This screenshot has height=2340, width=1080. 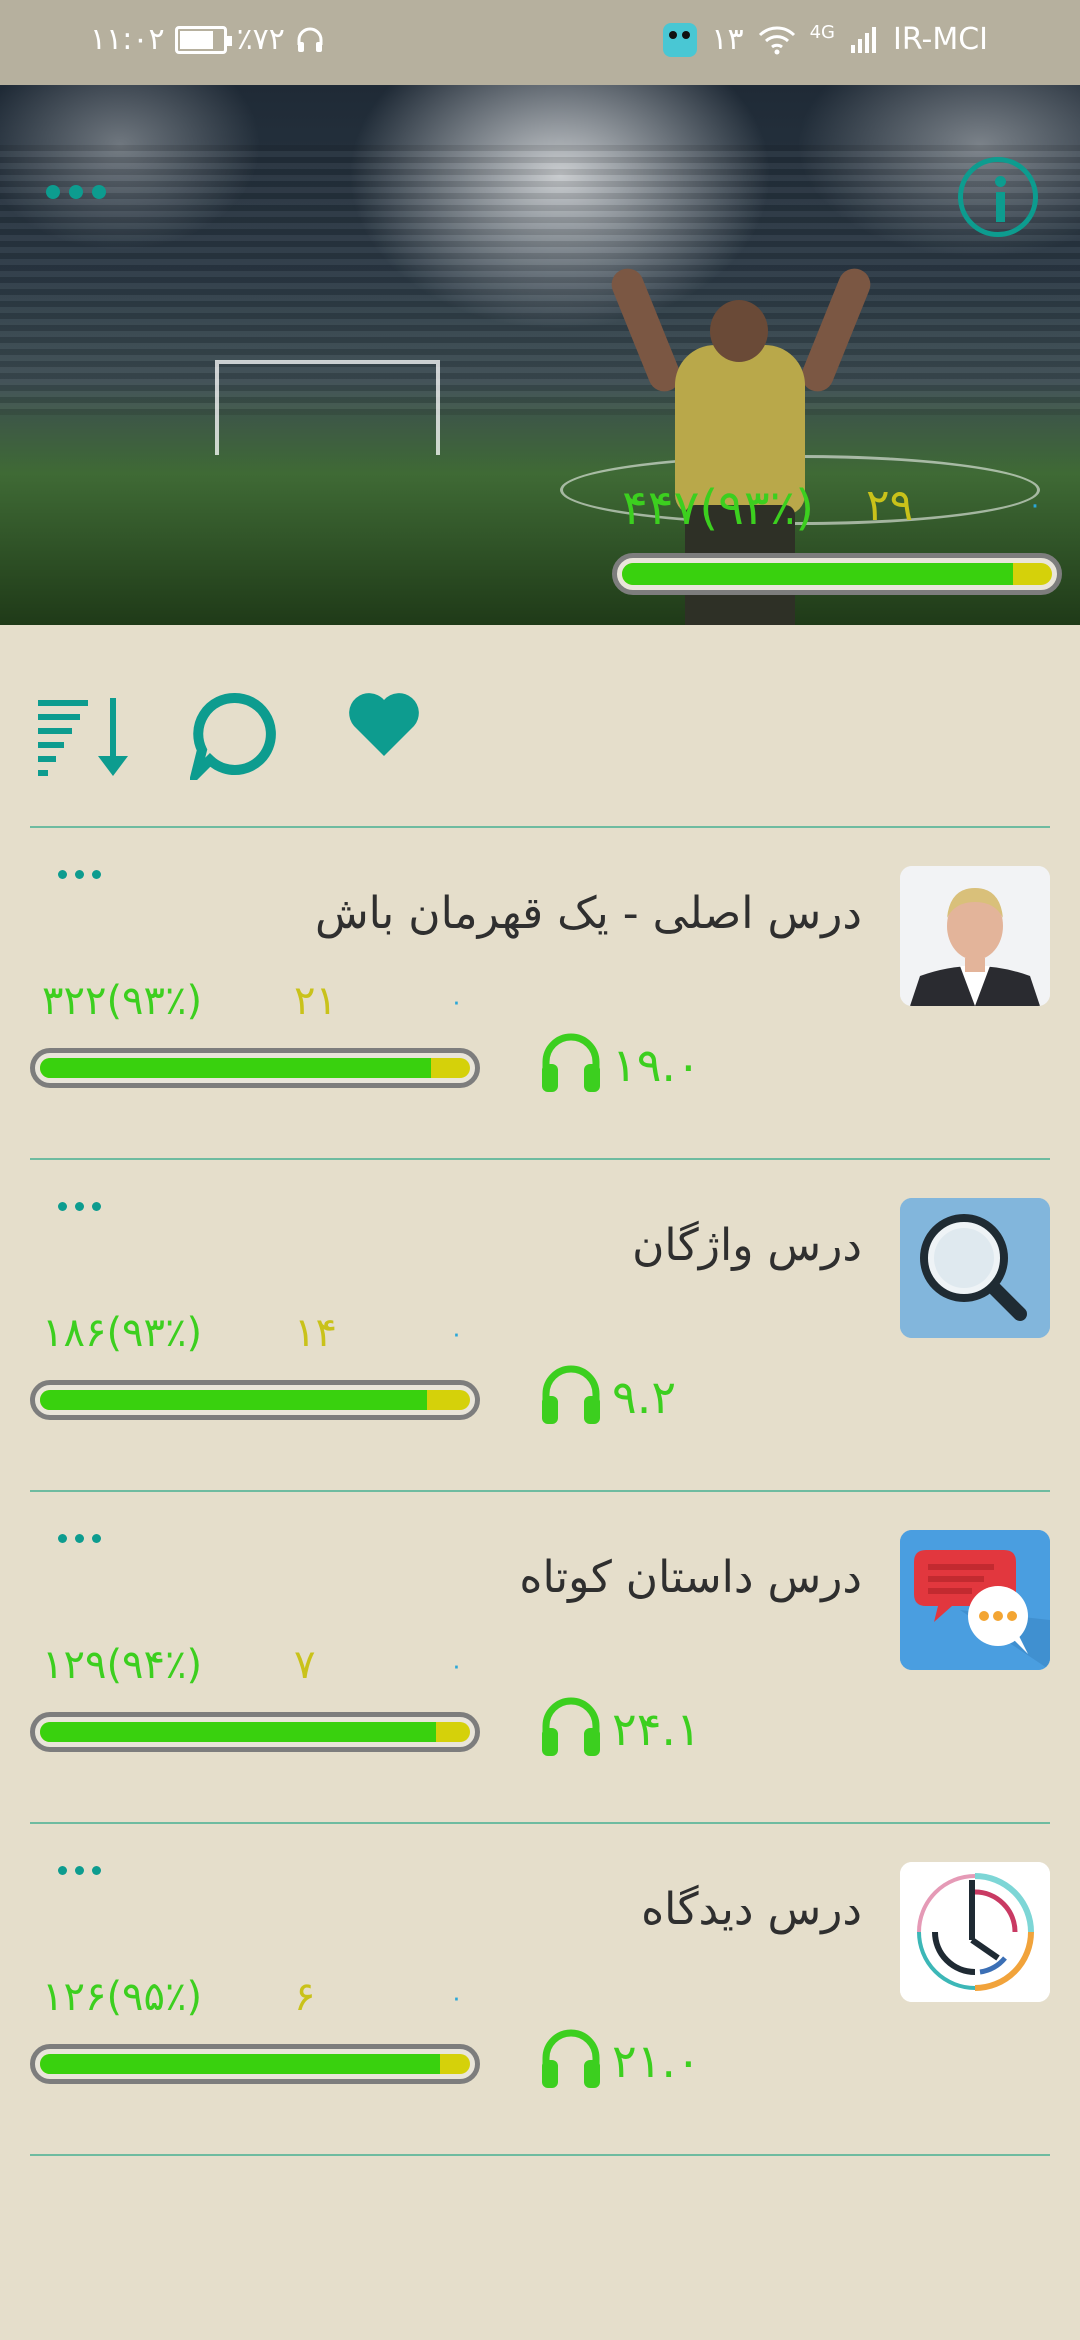 I want to click on lesson-title: درس اصلی - یک قهرمان باش, so click(x=588, y=913).